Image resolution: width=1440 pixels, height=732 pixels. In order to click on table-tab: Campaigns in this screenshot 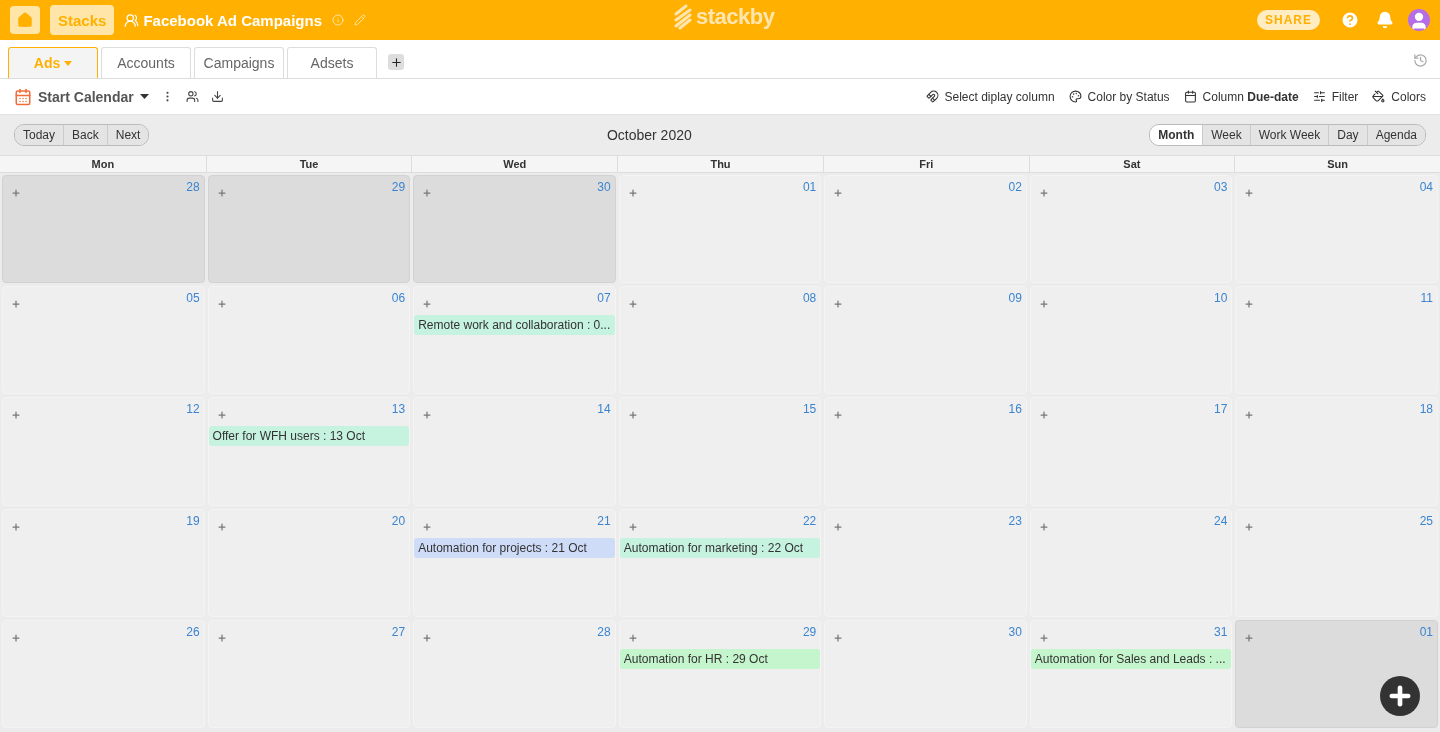, I will do `click(239, 62)`.